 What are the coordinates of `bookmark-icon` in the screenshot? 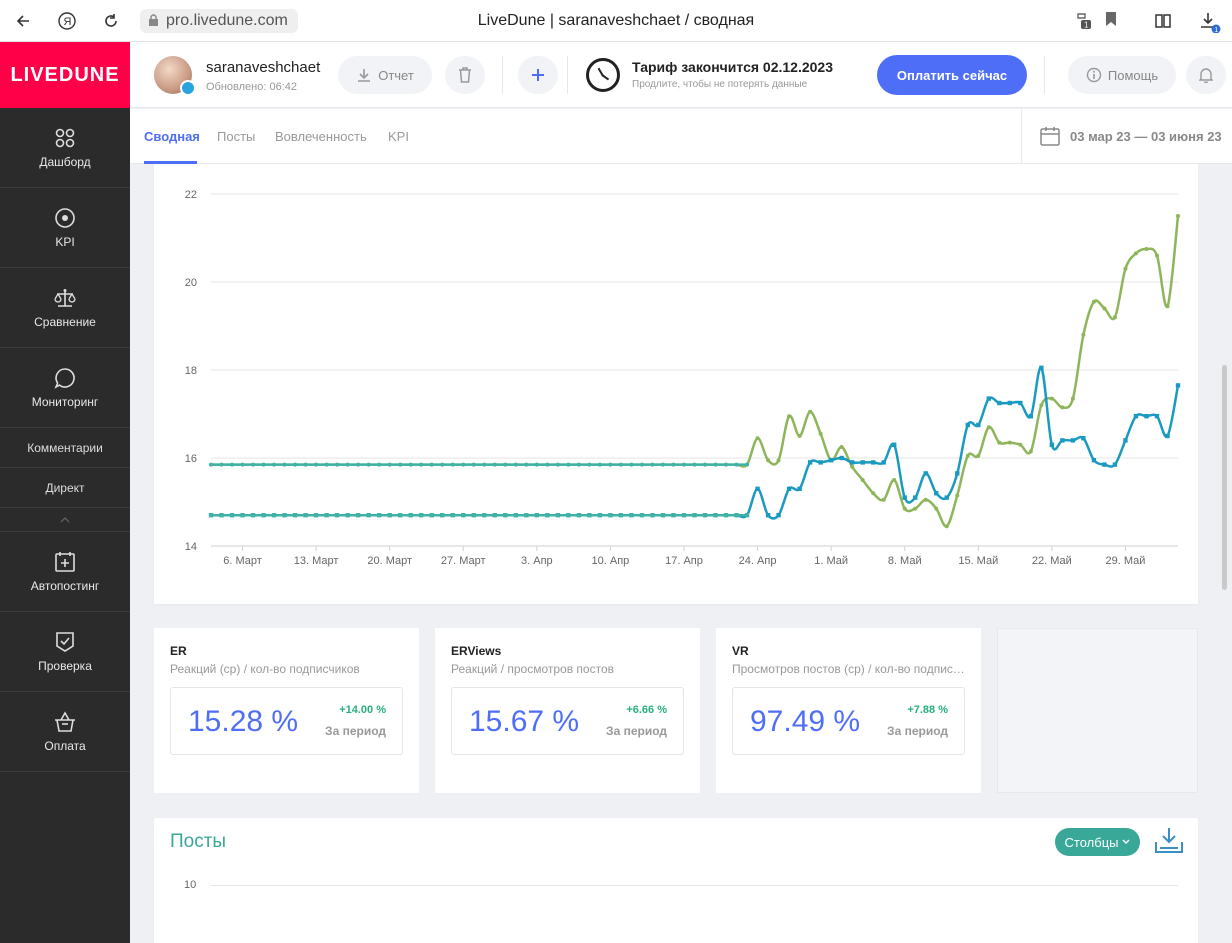 It's located at (1111, 21).